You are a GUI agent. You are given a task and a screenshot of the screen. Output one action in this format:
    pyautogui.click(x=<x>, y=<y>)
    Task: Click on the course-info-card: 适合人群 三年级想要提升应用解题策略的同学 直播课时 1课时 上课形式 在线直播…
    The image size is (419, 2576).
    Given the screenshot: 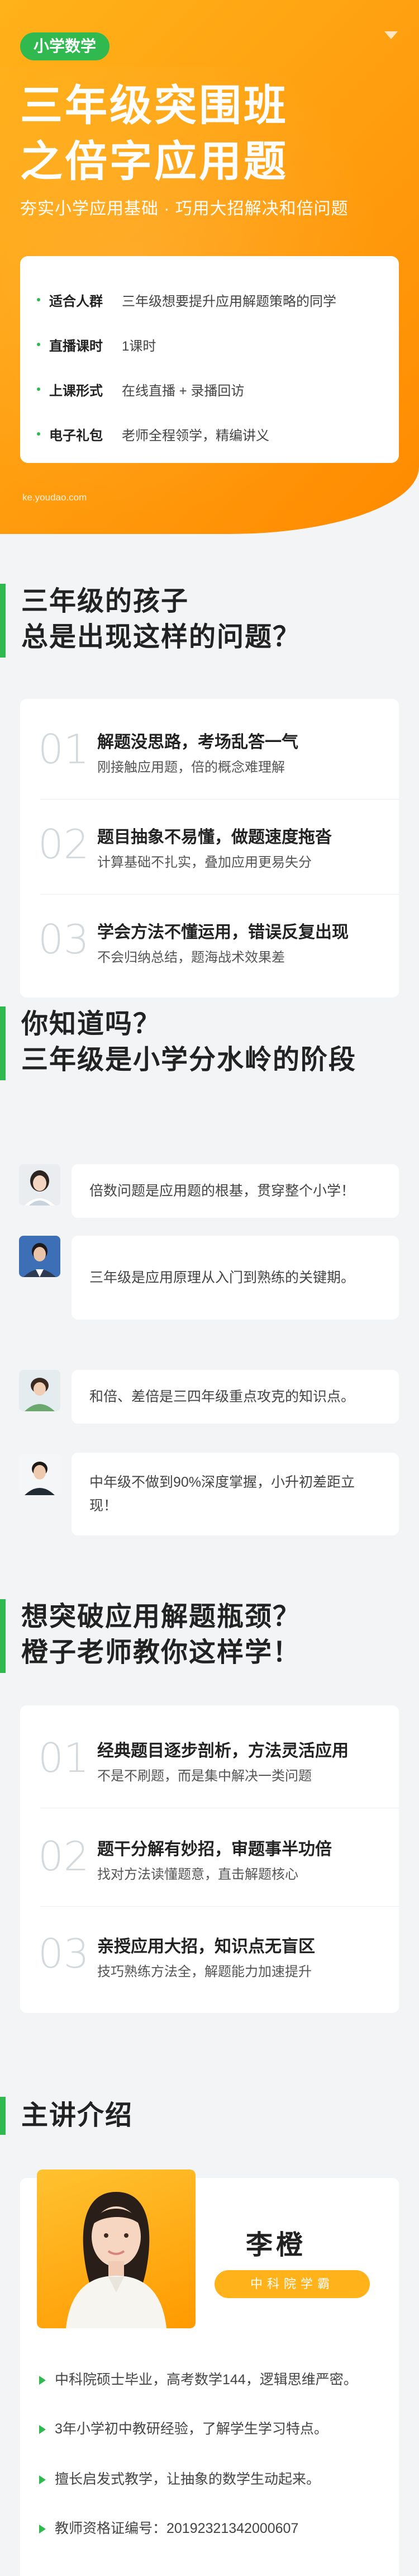 What is the action you would take?
    pyautogui.click(x=209, y=359)
    